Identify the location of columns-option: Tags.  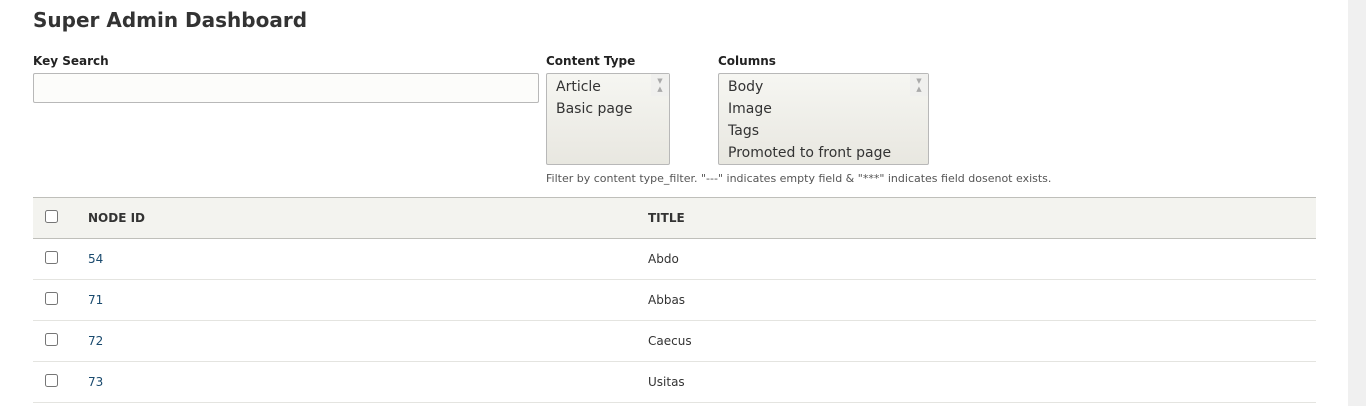
(828, 131).